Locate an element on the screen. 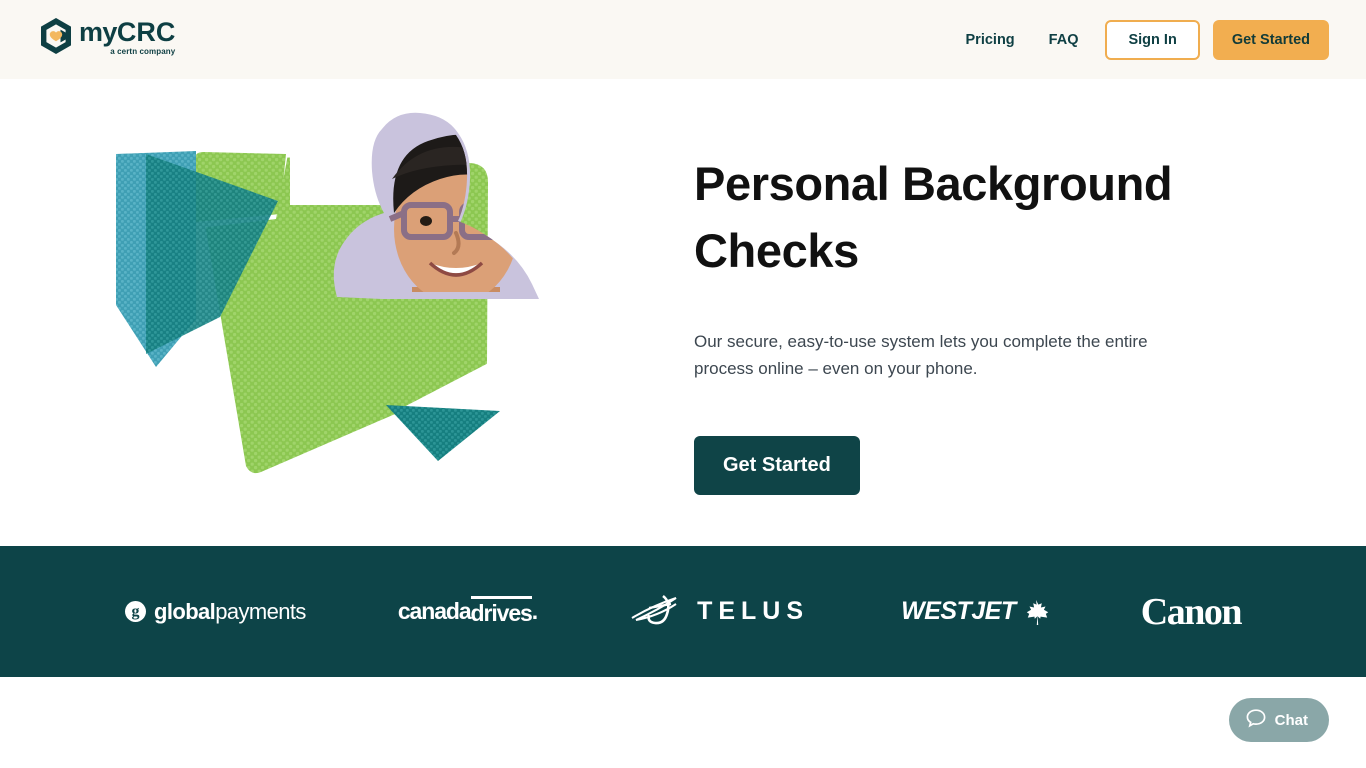 This screenshot has width=1366, height=768. nav-link-pricing: Pricing is located at coordinates (990, 40).